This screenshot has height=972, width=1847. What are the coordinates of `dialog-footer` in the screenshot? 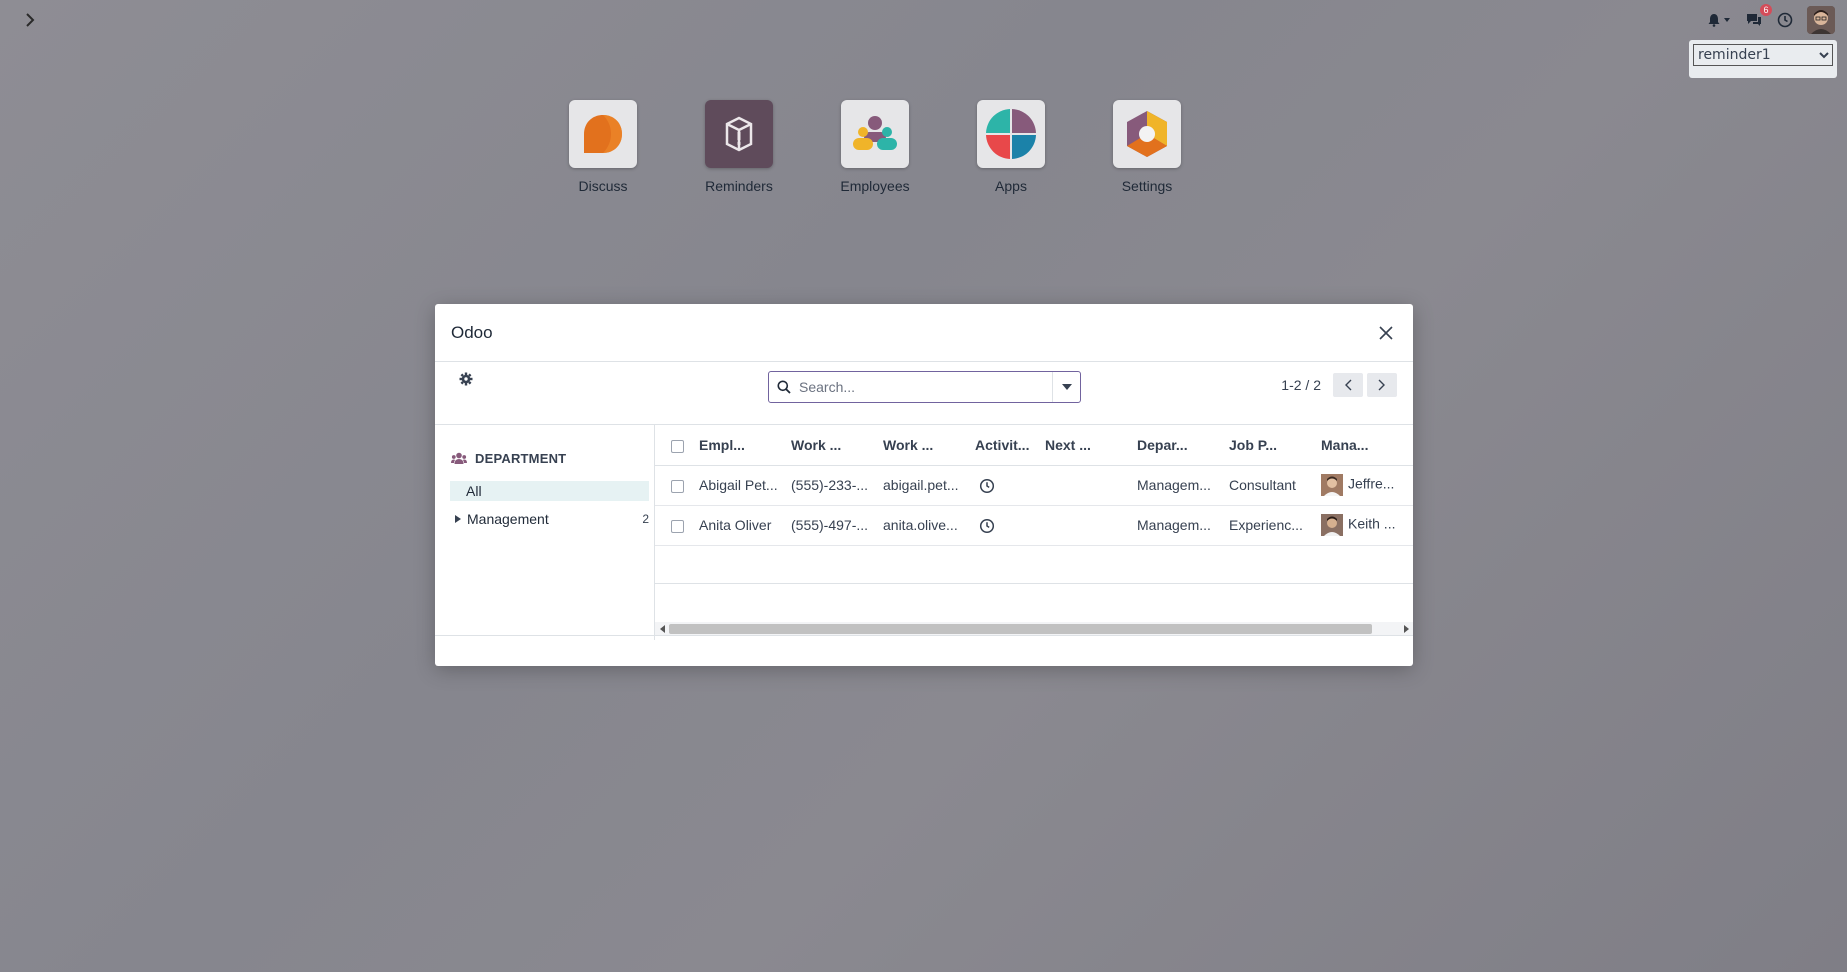 It's located at (924, 650).